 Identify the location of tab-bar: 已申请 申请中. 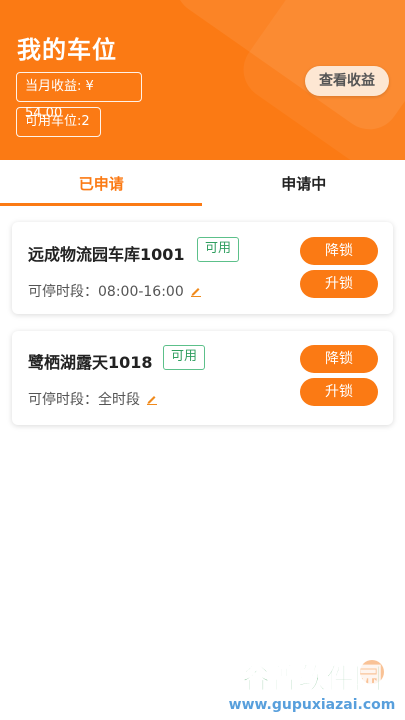
(202, 184).